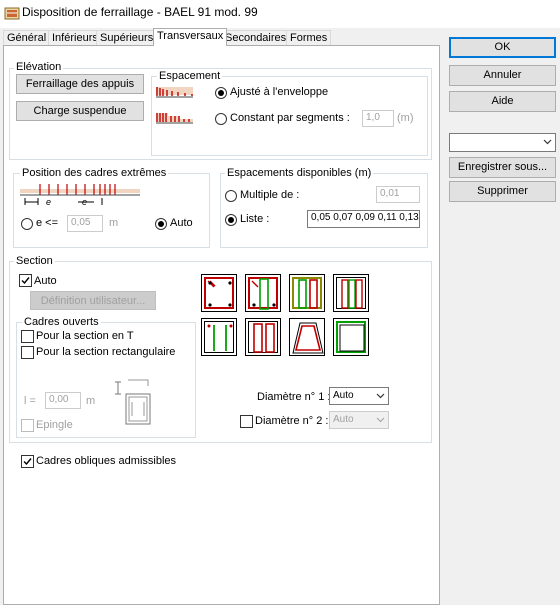 Image resolution: width=560 pixels, height=605 pixels. Describe the element at coordinates (54, 425) in the screenshot. I see `epingle-label: Epingle` at that location.